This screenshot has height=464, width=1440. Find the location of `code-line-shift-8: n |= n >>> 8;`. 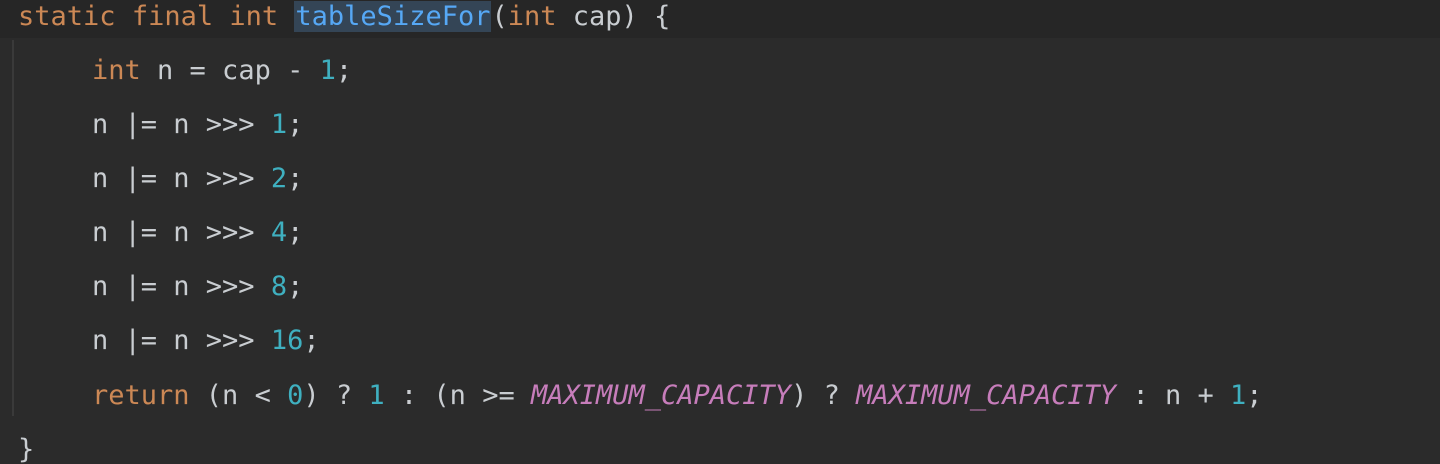

code-line-shift-8: n |= n >>> 8; is located at coordinates (160, 287).